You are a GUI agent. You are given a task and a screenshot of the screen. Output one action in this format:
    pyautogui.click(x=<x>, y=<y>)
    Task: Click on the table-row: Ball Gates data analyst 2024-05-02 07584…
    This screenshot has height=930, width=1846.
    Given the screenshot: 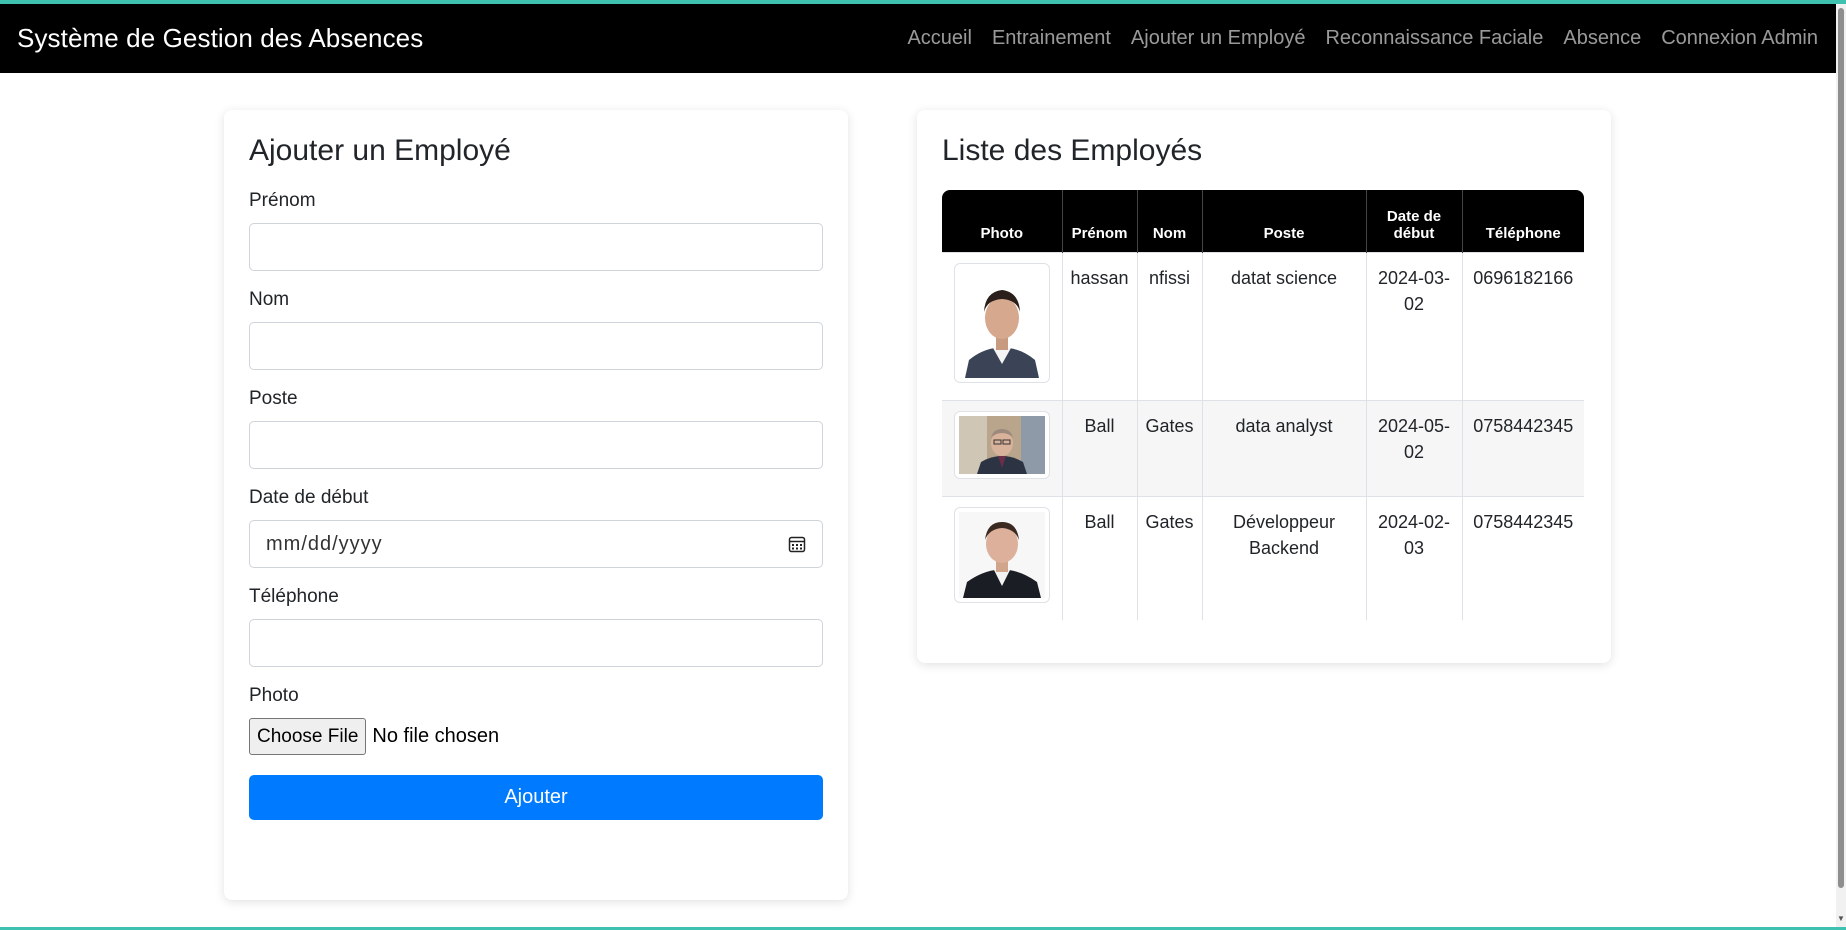 What is the action you would take?
    pyautogui.click(x=1263, y=447)
    